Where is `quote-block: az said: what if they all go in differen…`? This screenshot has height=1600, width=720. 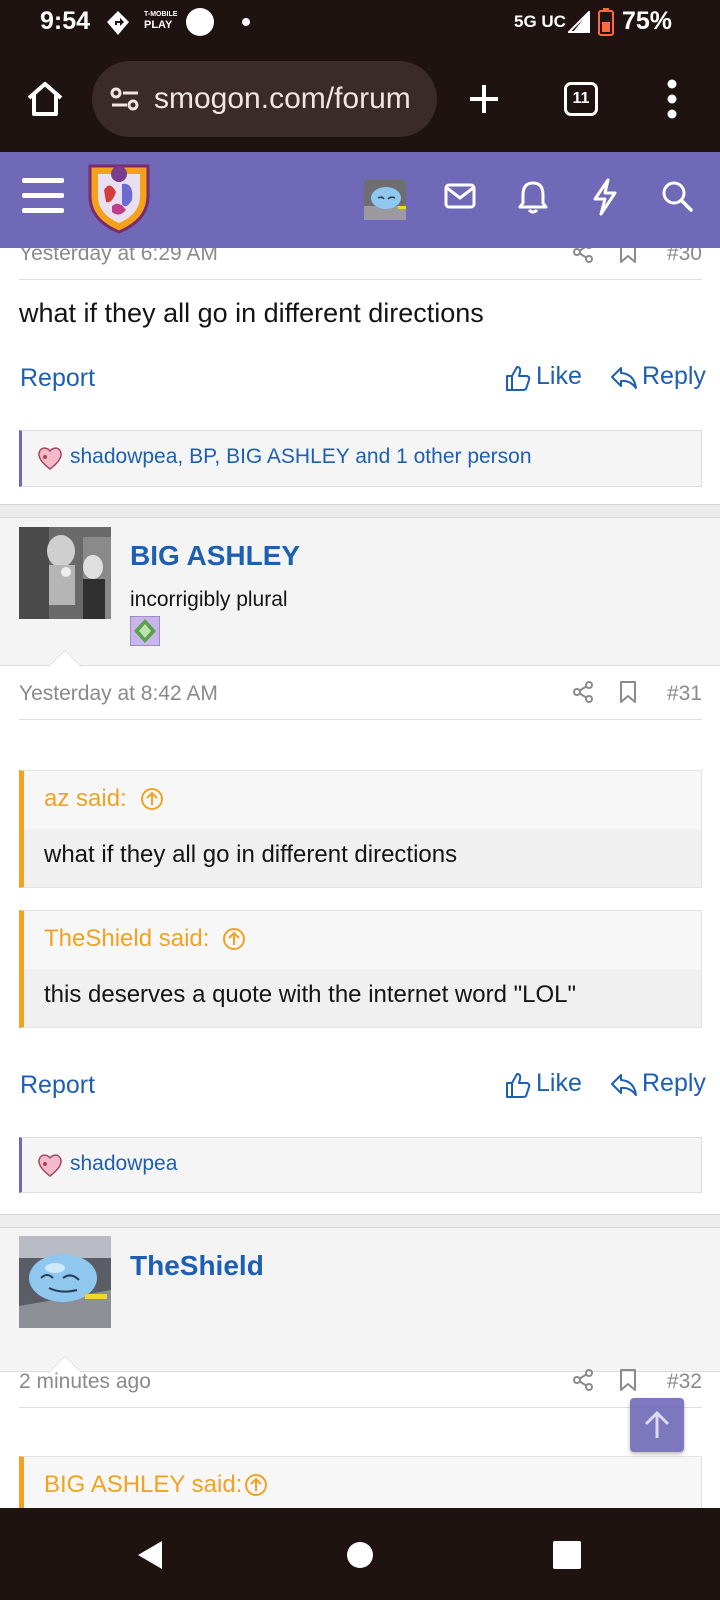 quote-block: az said: what if they all go in differen… is located at coordinates (360, 829).